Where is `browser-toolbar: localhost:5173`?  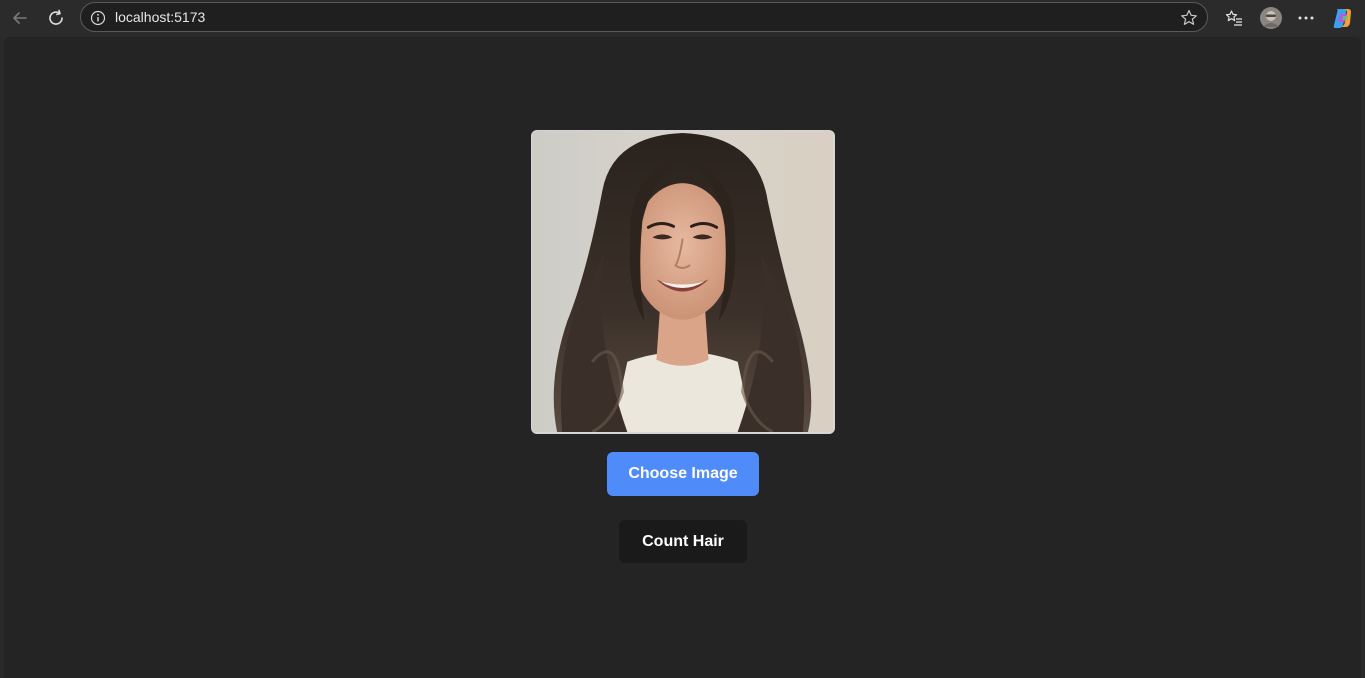 browser-toolbar: localhost:5173 is located at coordinates (682, 18).